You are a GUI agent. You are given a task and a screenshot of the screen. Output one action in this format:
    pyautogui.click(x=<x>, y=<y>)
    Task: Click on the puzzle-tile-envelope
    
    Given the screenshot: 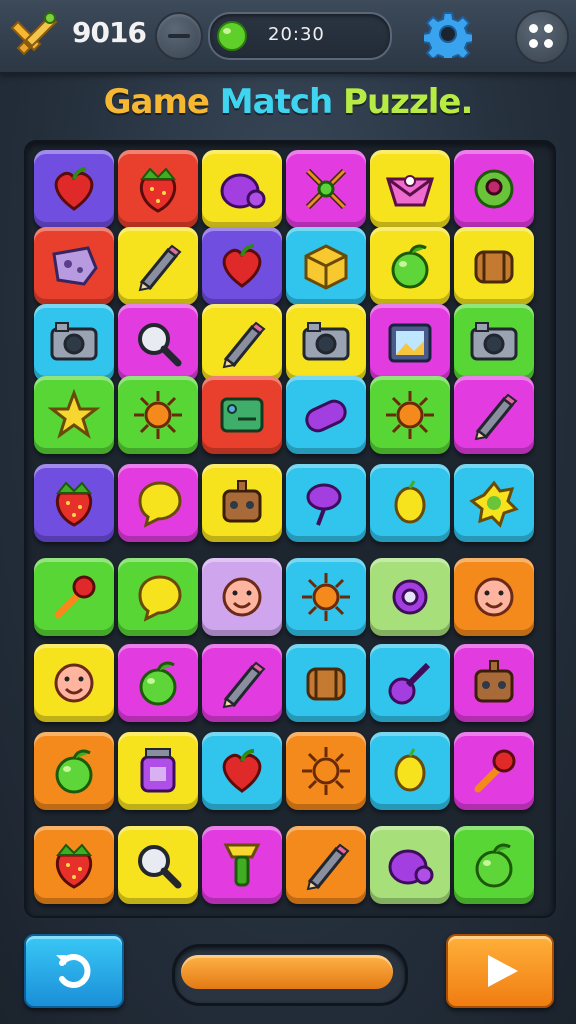 What is the action you would take?
    pyautogui.click(x=410, y=189)
    